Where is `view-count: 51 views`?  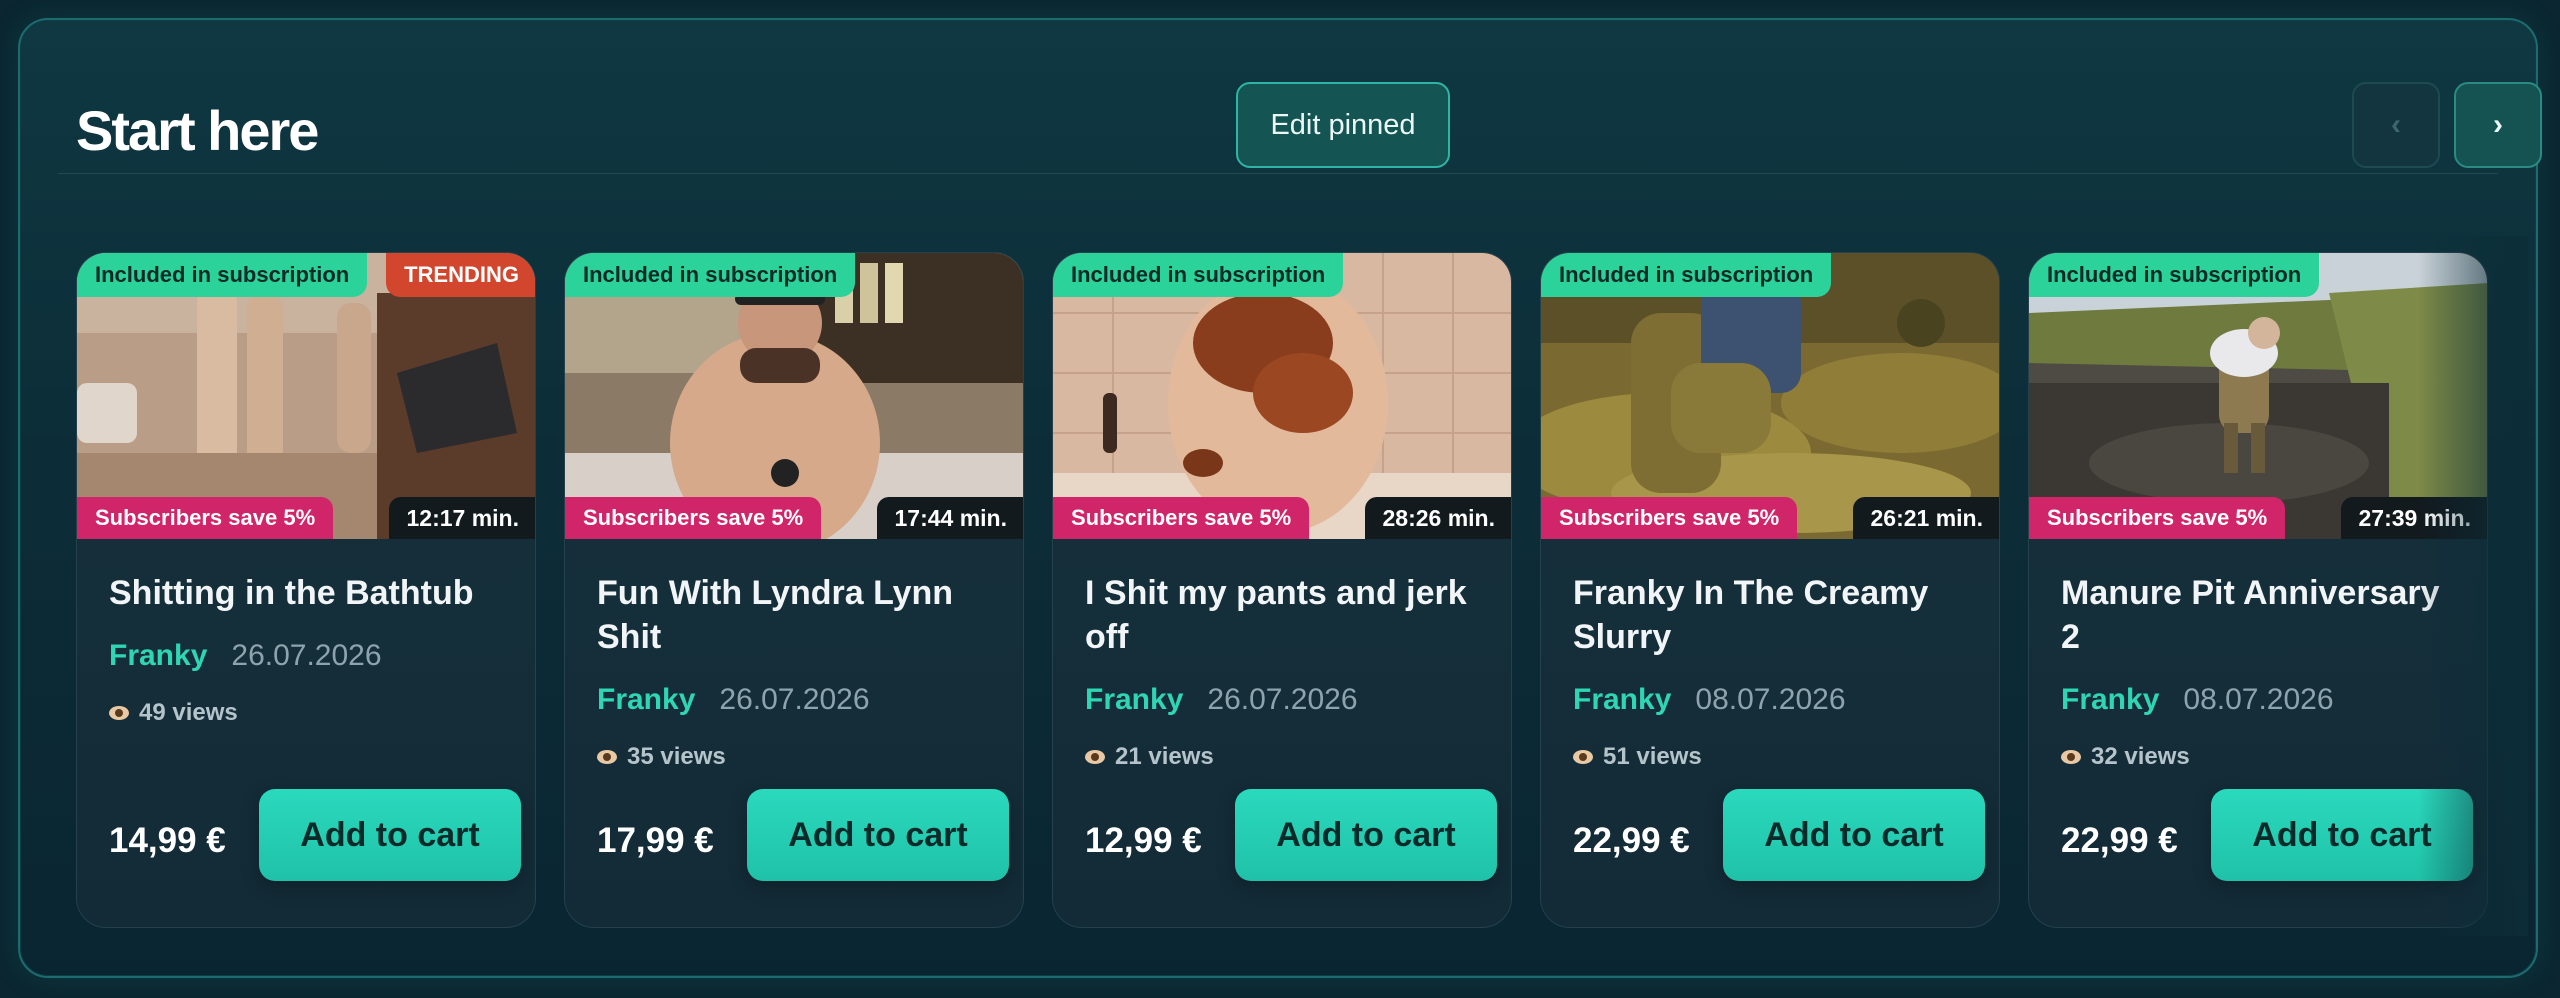
view-count: 51 views is located at coordinates (1637, 757).